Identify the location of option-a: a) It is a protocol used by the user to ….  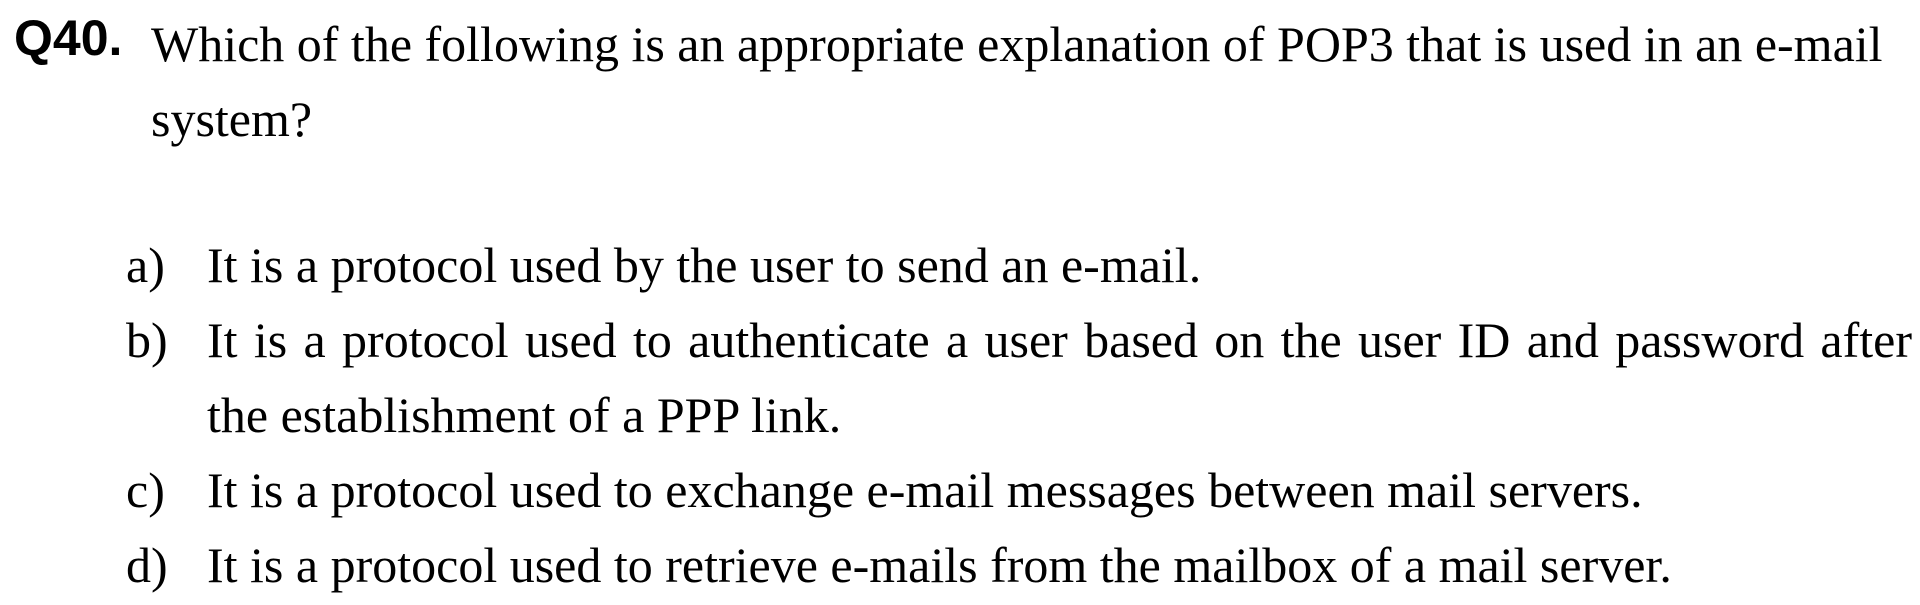
(960, 265).